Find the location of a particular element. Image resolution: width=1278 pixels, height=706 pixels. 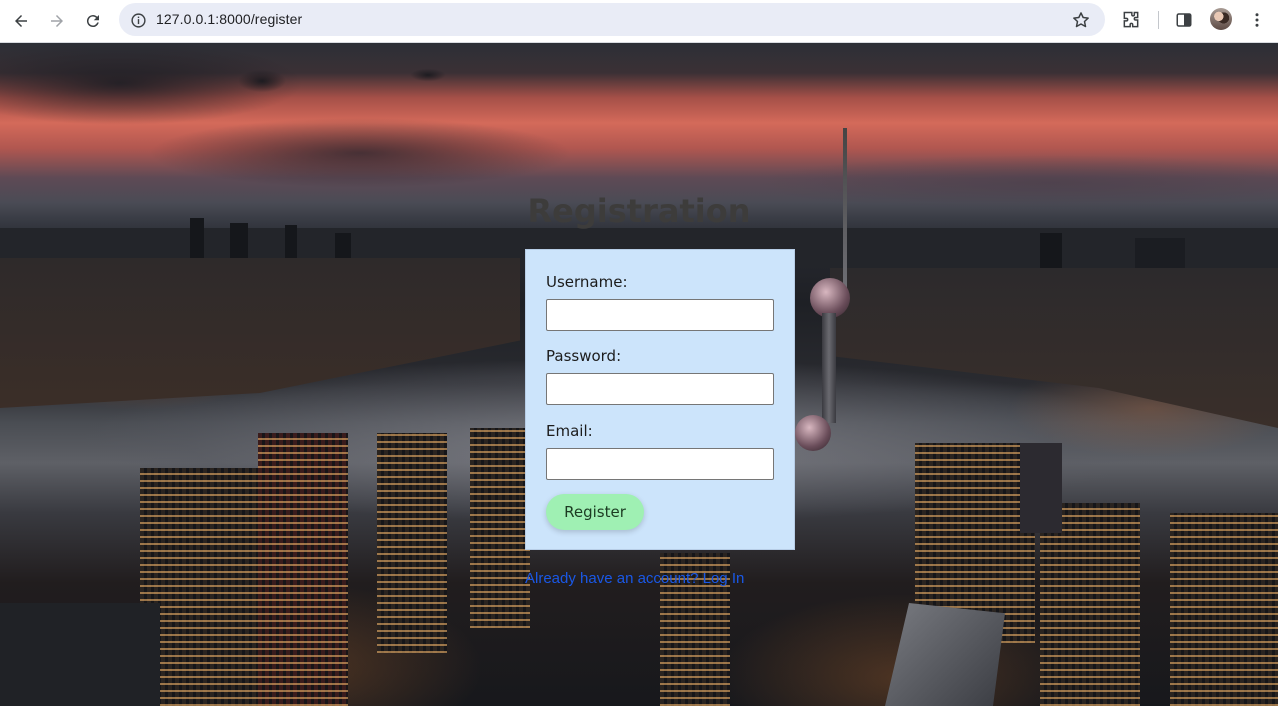

login-link: Already have an account? Log In is located at coordinates (634, 578).